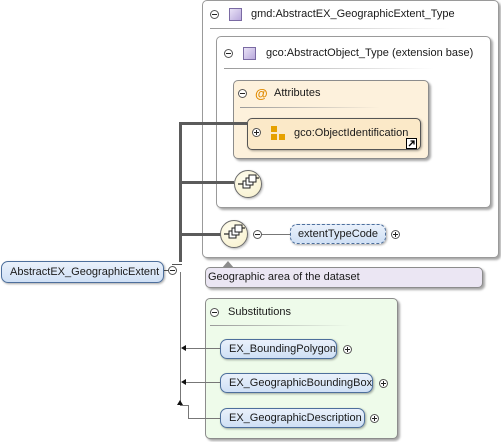 The width and height of the screenshot is (501, 442). Describe the element at coordinates (284, 277) in the screenshot. I see `annotation-text: Geographic area of the dataset` at that location.